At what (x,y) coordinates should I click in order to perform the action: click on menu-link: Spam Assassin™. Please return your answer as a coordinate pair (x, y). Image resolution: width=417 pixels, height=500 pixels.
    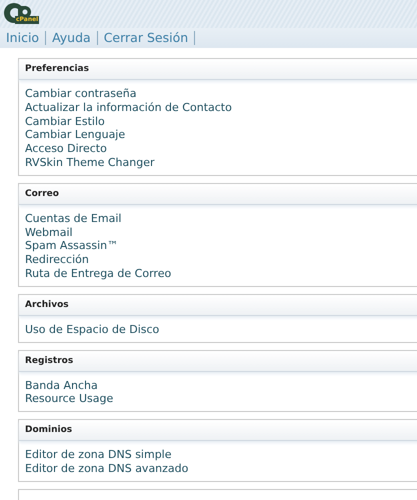
    Looking at the image, I should click on (71, 246).